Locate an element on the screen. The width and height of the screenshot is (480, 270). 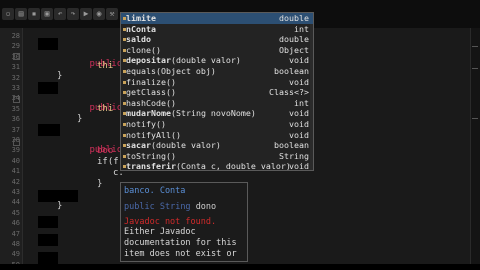
javadoc-signature: public String dono is located at coordinates (170, 207).